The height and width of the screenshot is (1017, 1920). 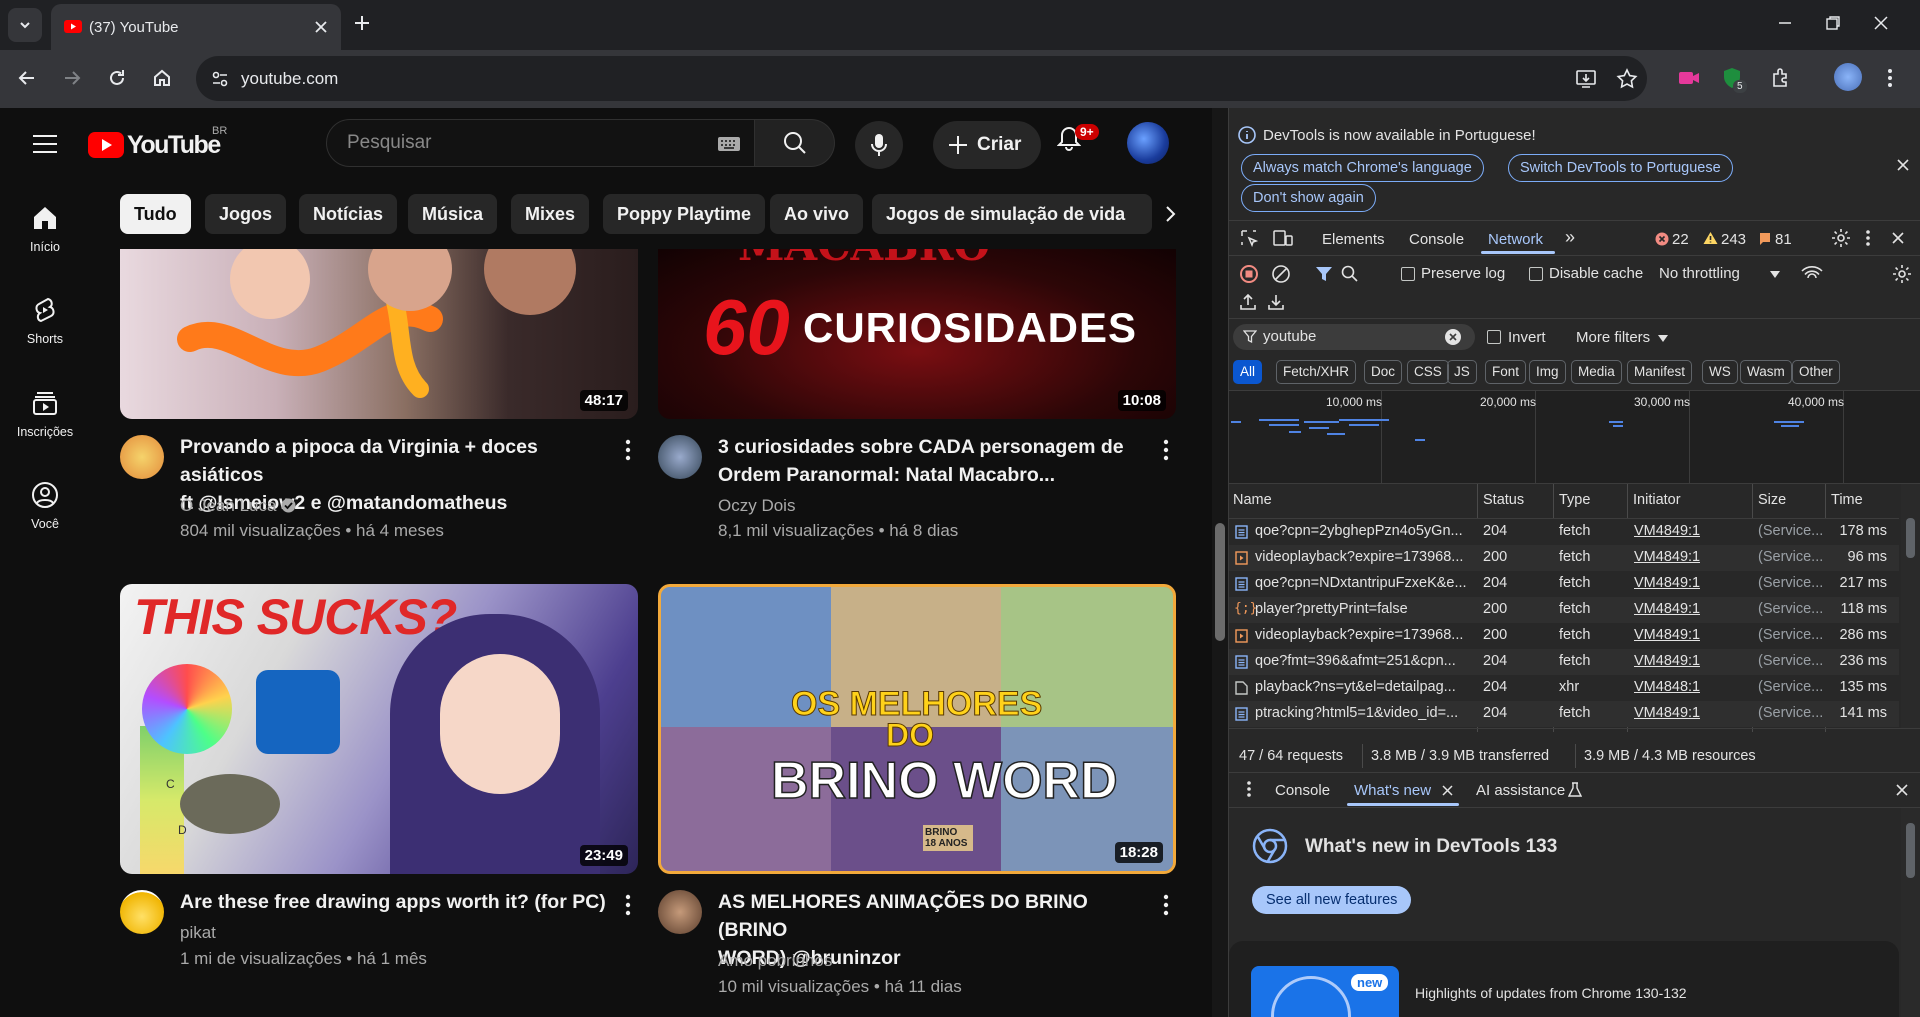 What do you see at coordinates (1699, 273) in the screenshot?
I see `throttling-select: No throttling` at bounding box center [1699, 273].